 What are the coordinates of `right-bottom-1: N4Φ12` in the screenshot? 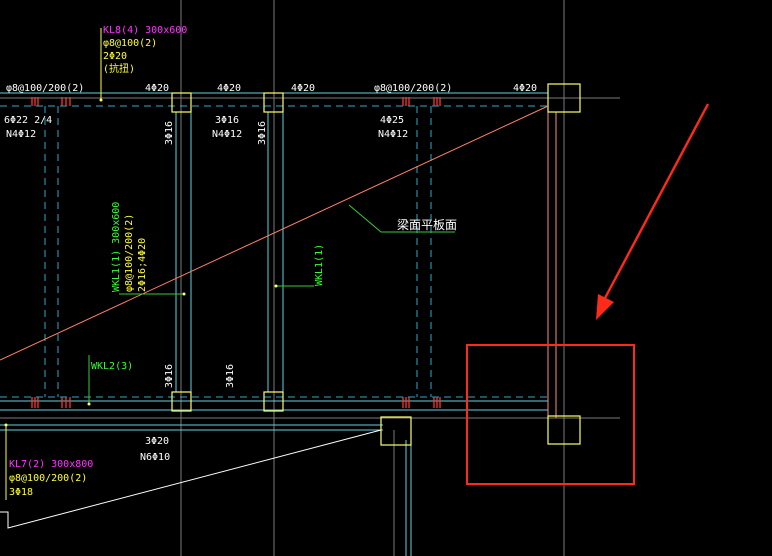 It's located at (393, 134).